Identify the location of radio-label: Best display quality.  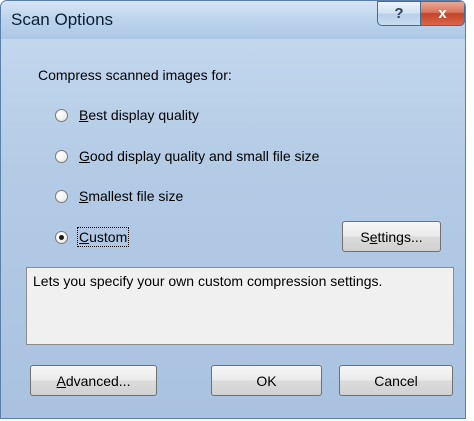
(139, 115).